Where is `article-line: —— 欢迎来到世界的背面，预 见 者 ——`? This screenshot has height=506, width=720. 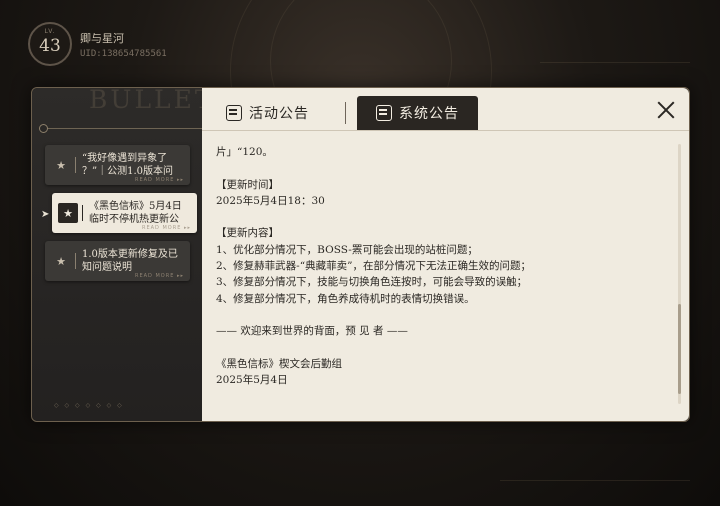
article-line: —— 欢迎来到世界的背面，预 见 者 —— is located at coordinates (312, 331).